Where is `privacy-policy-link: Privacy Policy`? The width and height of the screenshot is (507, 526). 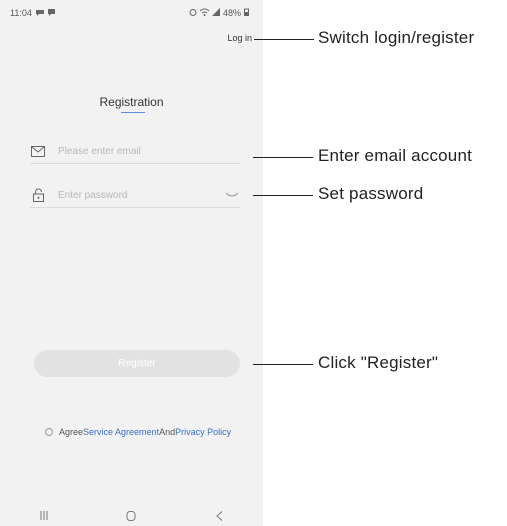
privacy-policy-link: Privacy Policy is located at coordinates (203, 432).